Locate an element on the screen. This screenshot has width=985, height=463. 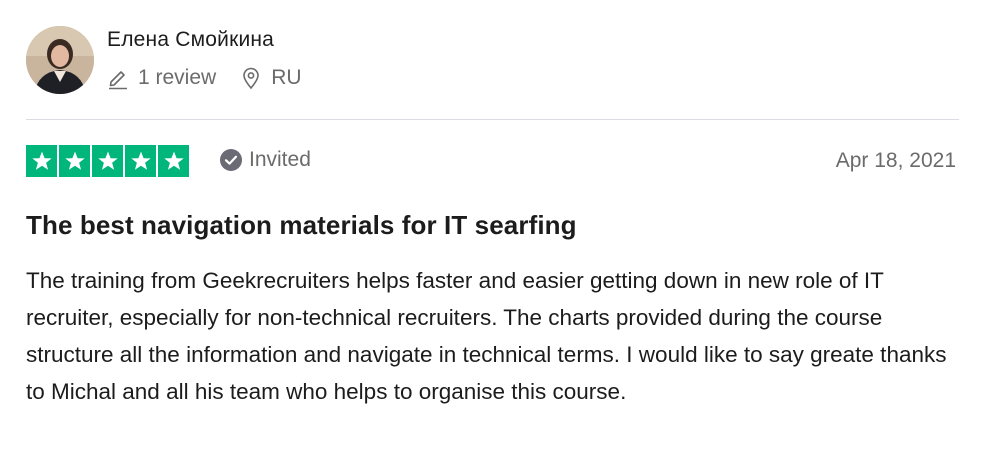
reviewer-meta: 1 review RU is located at coordinates (204, 78).